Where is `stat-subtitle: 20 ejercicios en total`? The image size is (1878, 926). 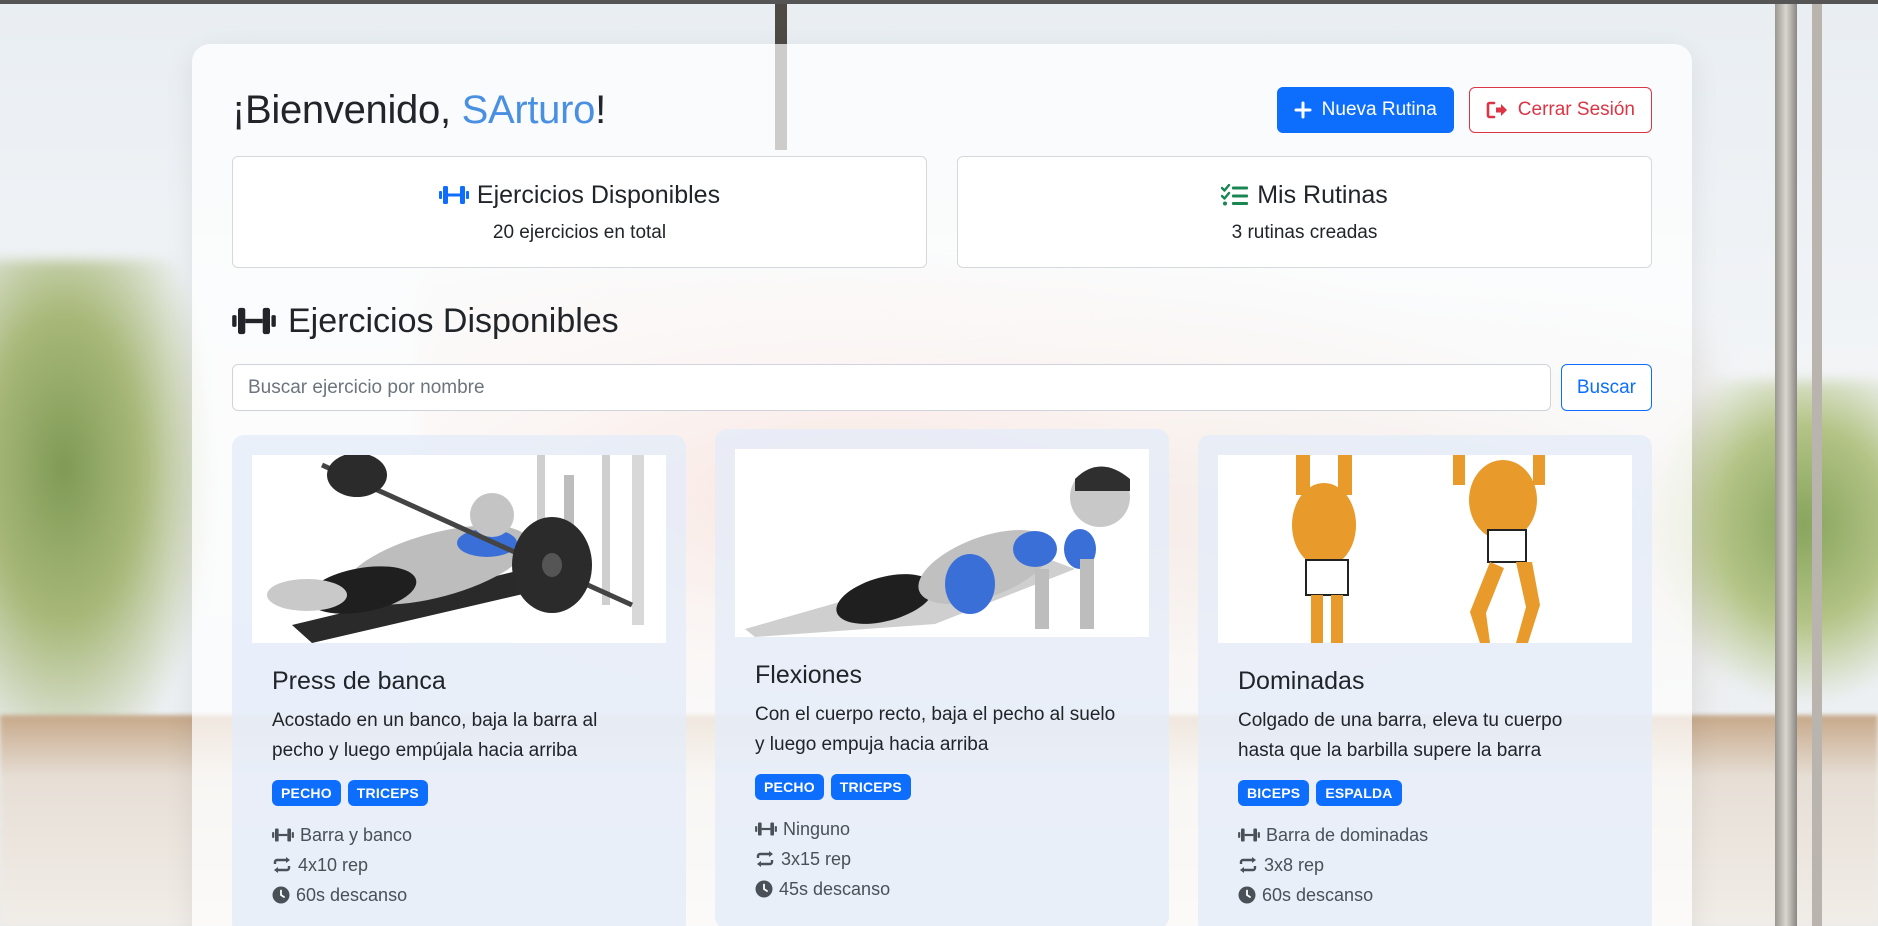
stat-subtitle: 20 ejercicios en total is located at coordinates (579, 232).